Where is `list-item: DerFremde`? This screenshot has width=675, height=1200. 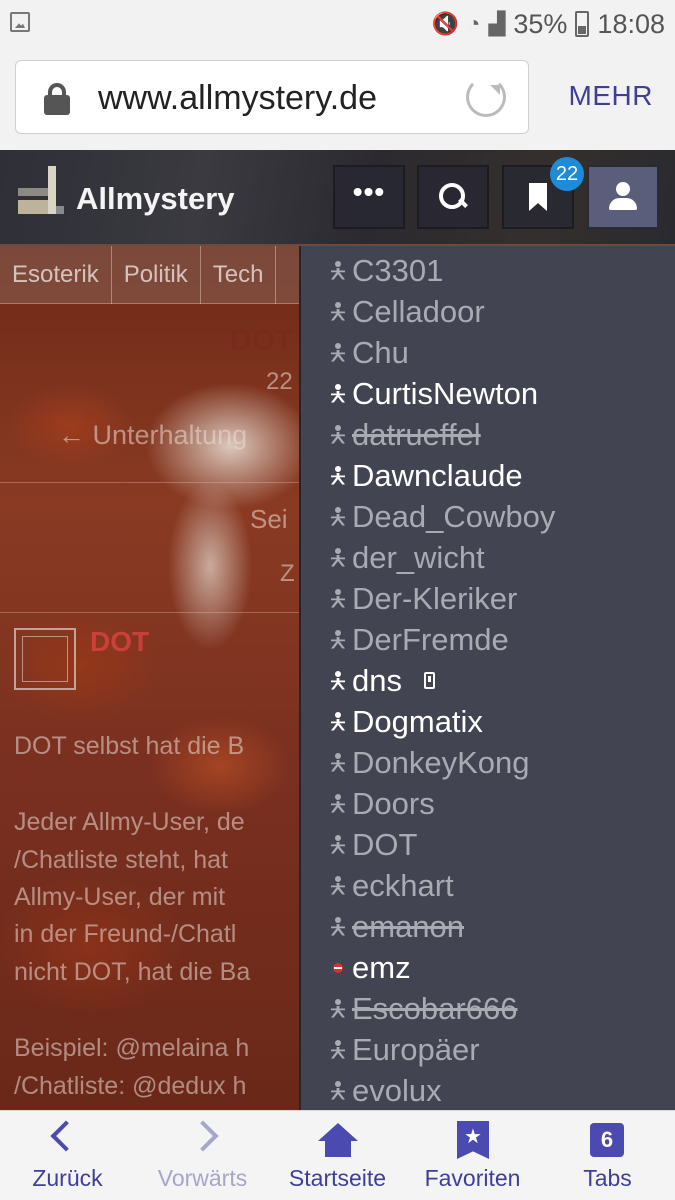
list-item: DerFremde is located at coordinates (420, 639).